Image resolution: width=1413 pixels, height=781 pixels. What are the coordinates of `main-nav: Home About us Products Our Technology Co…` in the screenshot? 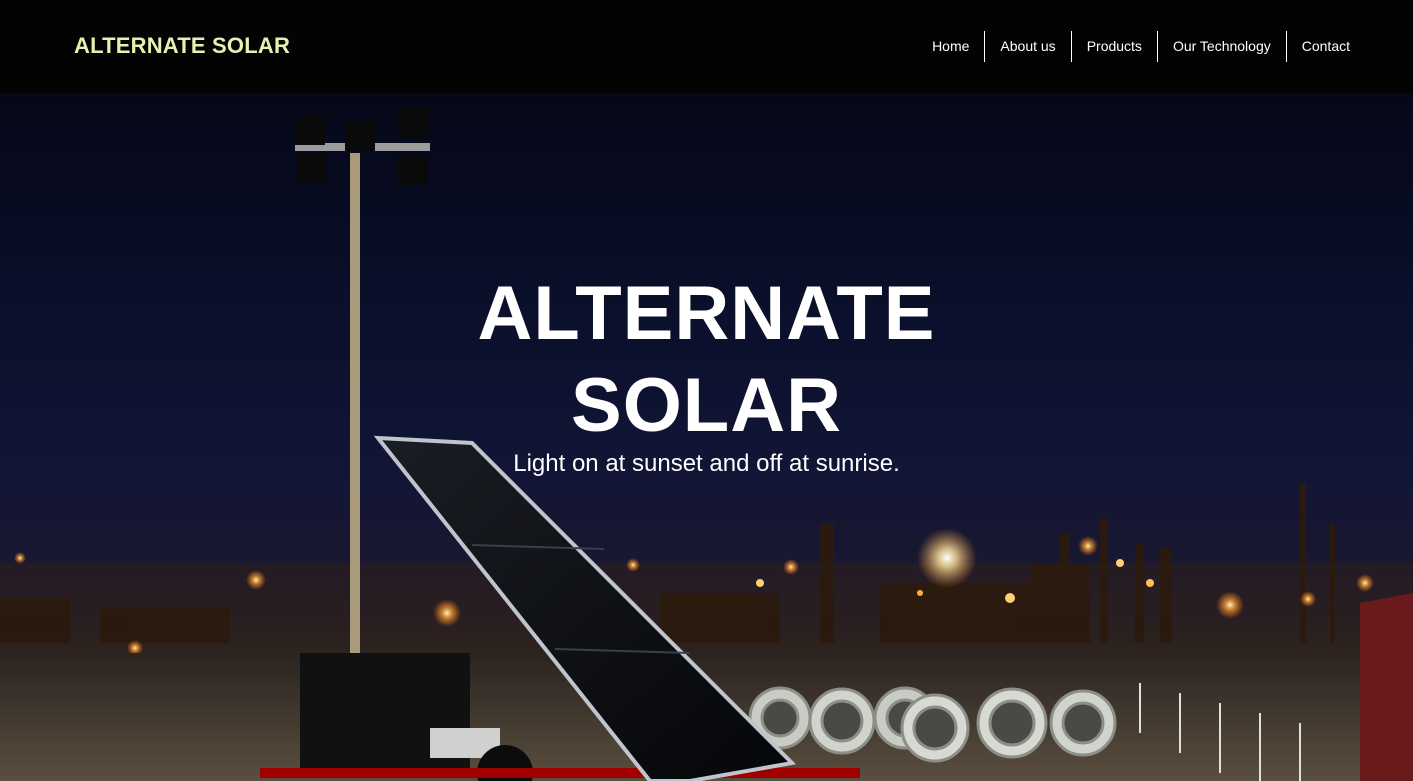 It's located at (1141, 46).